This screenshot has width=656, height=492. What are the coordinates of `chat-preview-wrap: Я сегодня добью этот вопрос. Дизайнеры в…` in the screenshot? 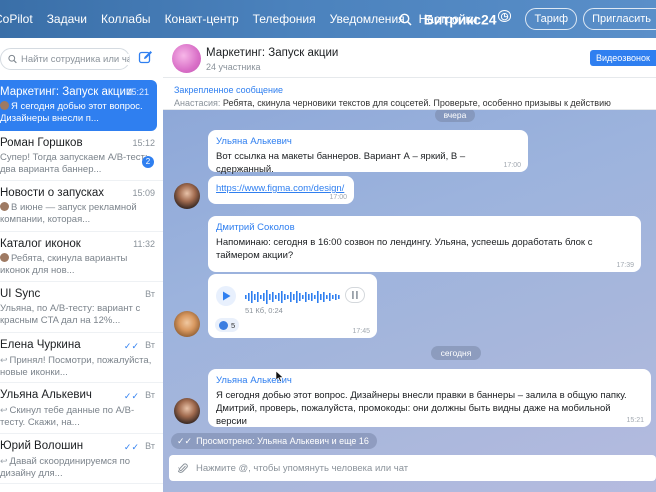 It's located at (76, 113).